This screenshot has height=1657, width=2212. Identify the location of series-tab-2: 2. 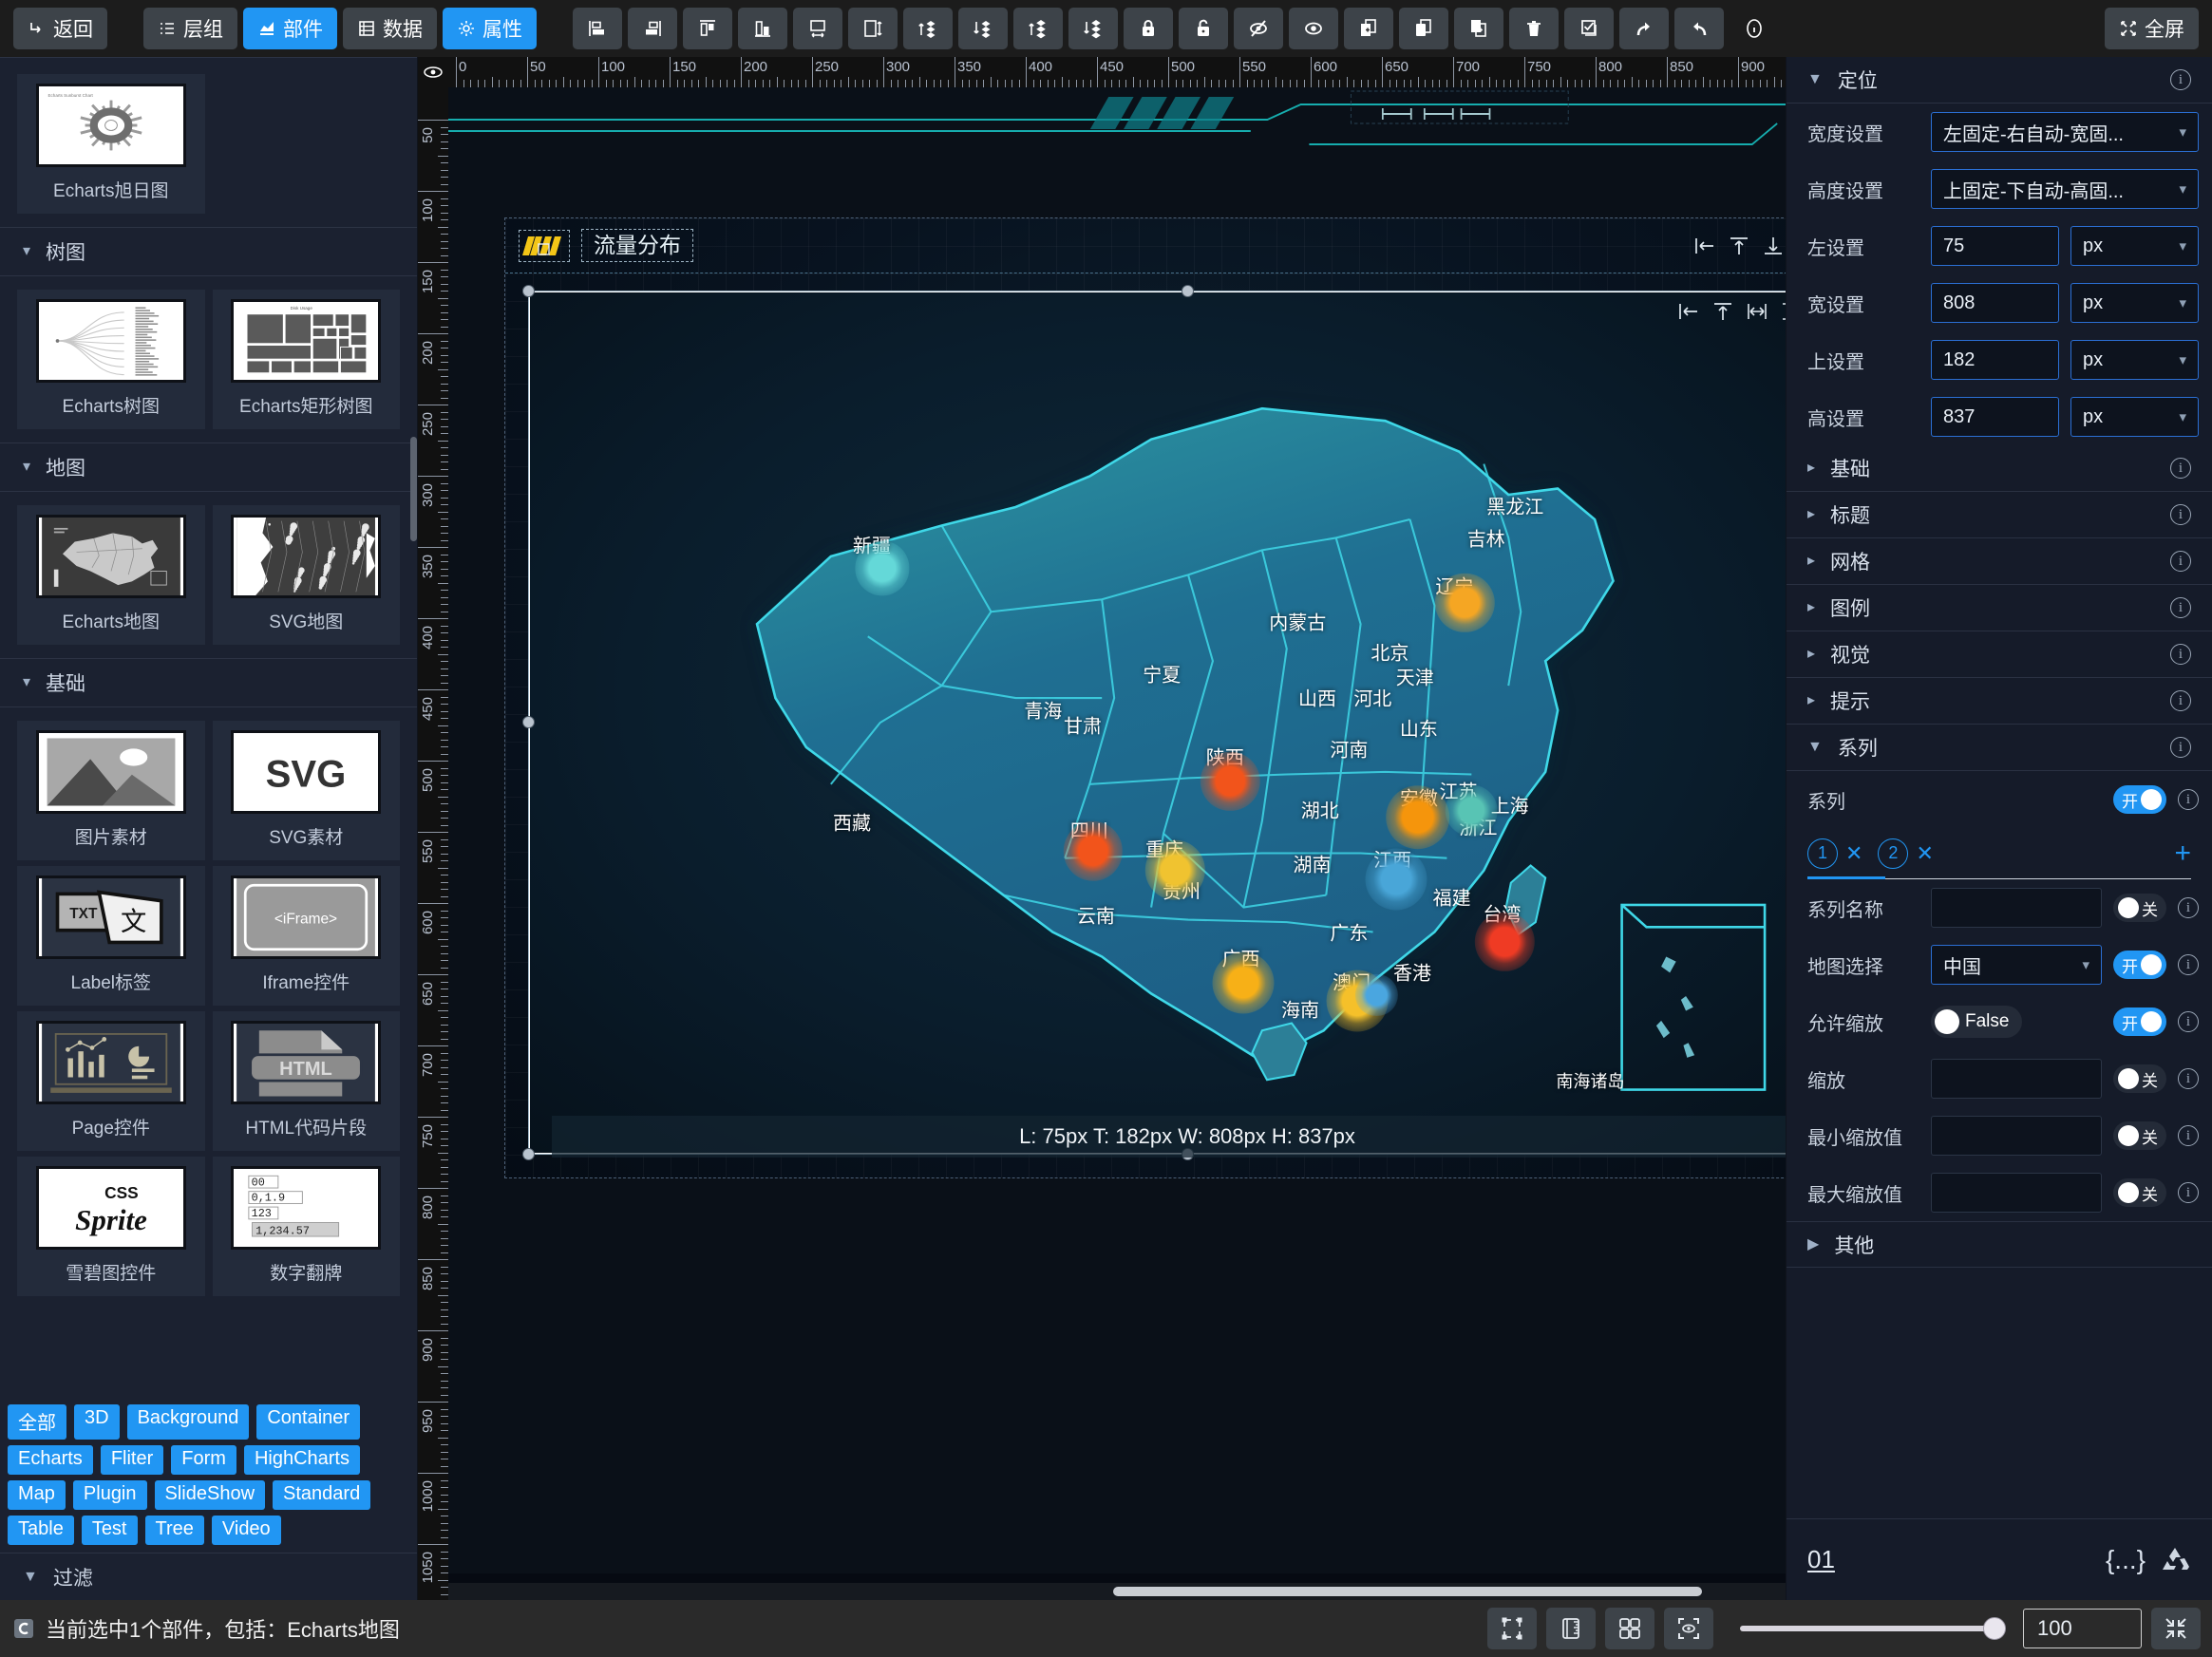
(1893, 853).